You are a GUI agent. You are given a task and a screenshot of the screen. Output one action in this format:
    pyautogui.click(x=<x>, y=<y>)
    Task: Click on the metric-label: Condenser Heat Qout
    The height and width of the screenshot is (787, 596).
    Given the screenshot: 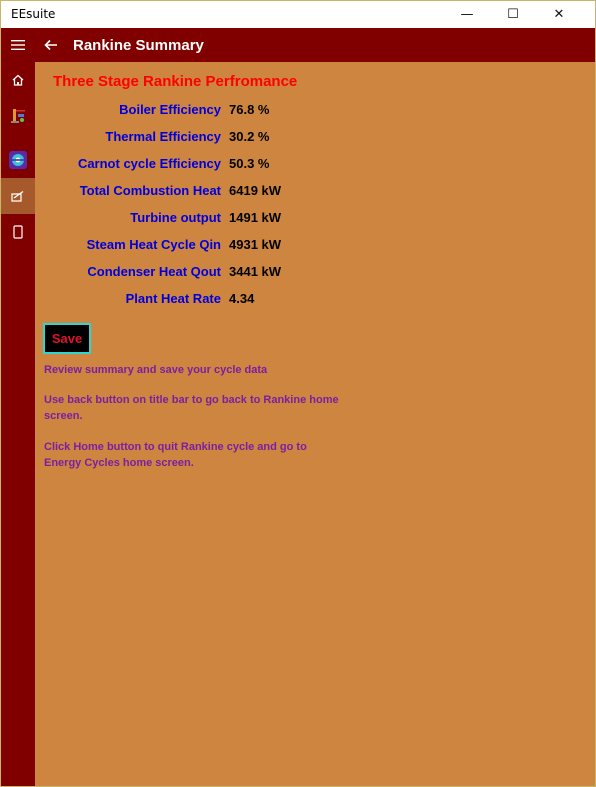 What is the action you would take?
    pyautogui.click(x=154, y=271)
    